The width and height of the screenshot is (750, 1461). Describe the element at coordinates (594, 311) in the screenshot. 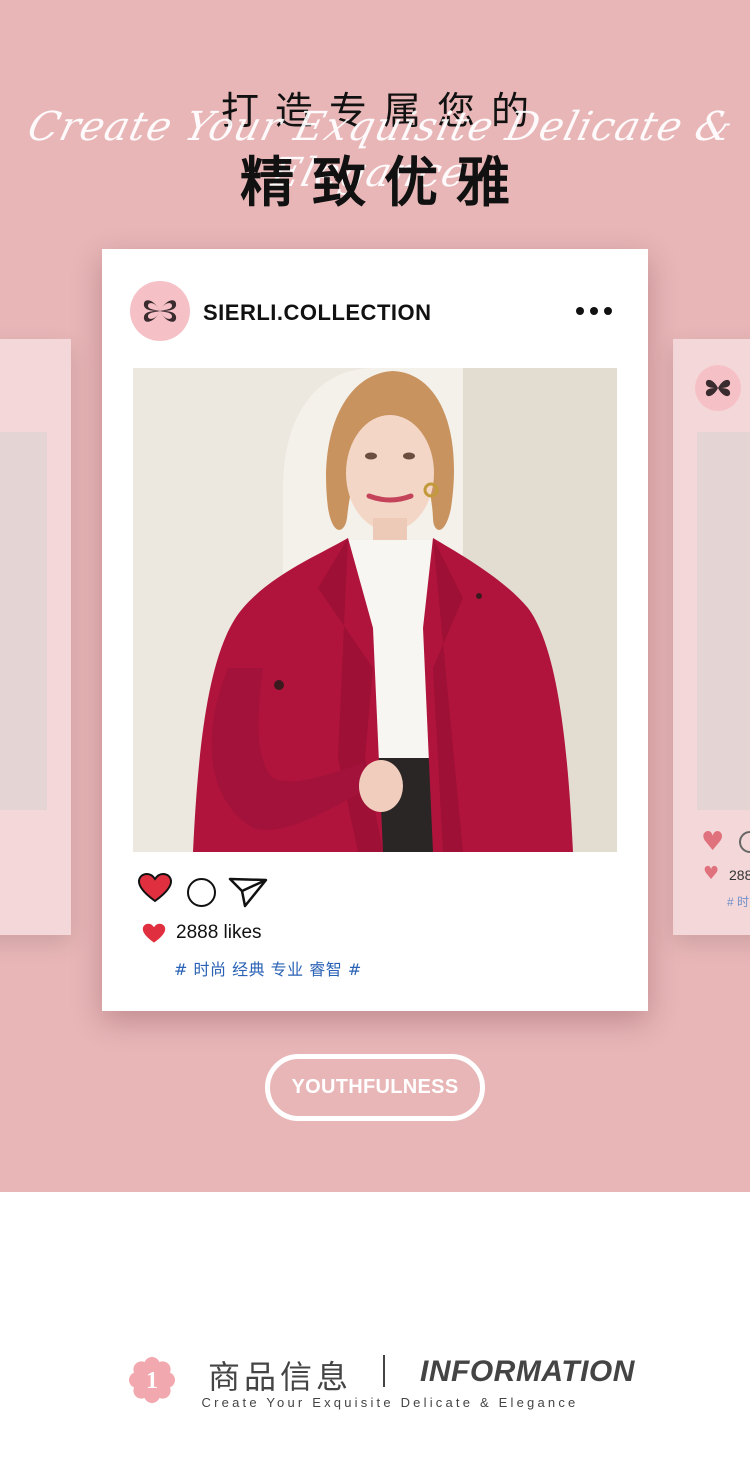

I see `more-dots-icon` at that location.